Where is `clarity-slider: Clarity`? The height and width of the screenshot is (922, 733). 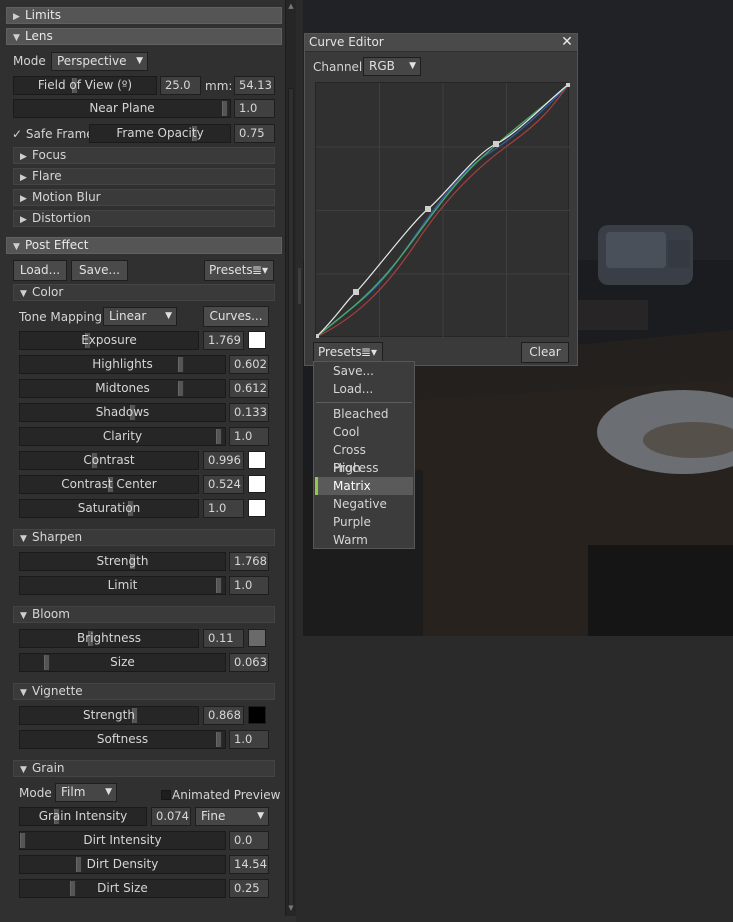 clarity-slider: Clarity is located at coordinates (122, 436).